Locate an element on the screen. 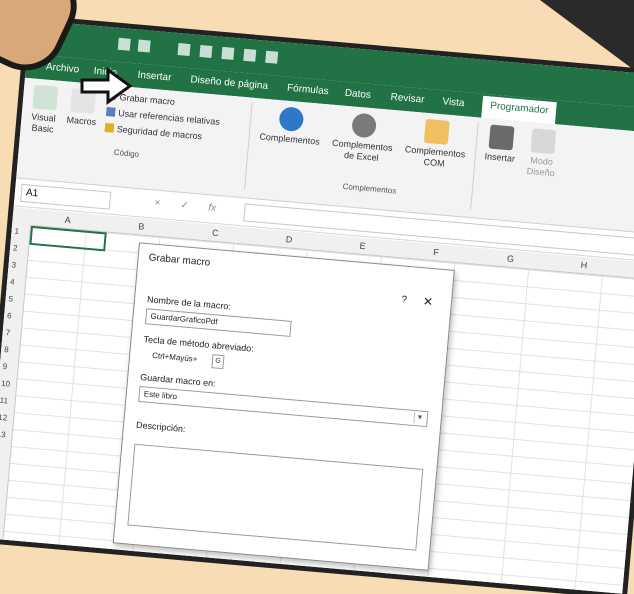 The image size is (634, 594). column-header: A is located at coordinates (67, 220).